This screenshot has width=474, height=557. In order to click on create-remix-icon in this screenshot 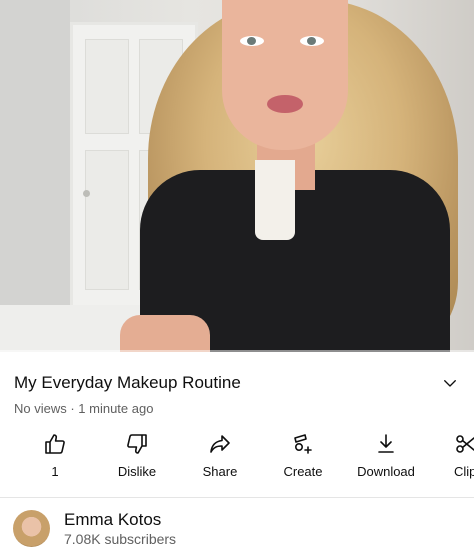, I will do `click(303, 444)`.